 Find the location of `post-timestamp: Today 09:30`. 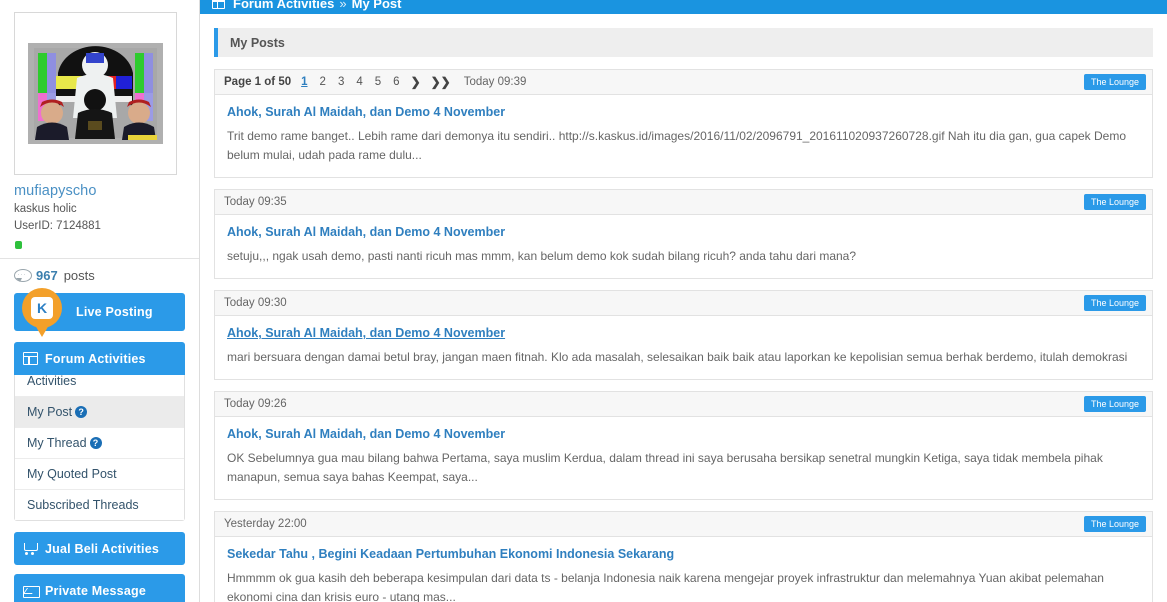

post-timestamp: Today 09:30 is located at coordinates (255, 303).